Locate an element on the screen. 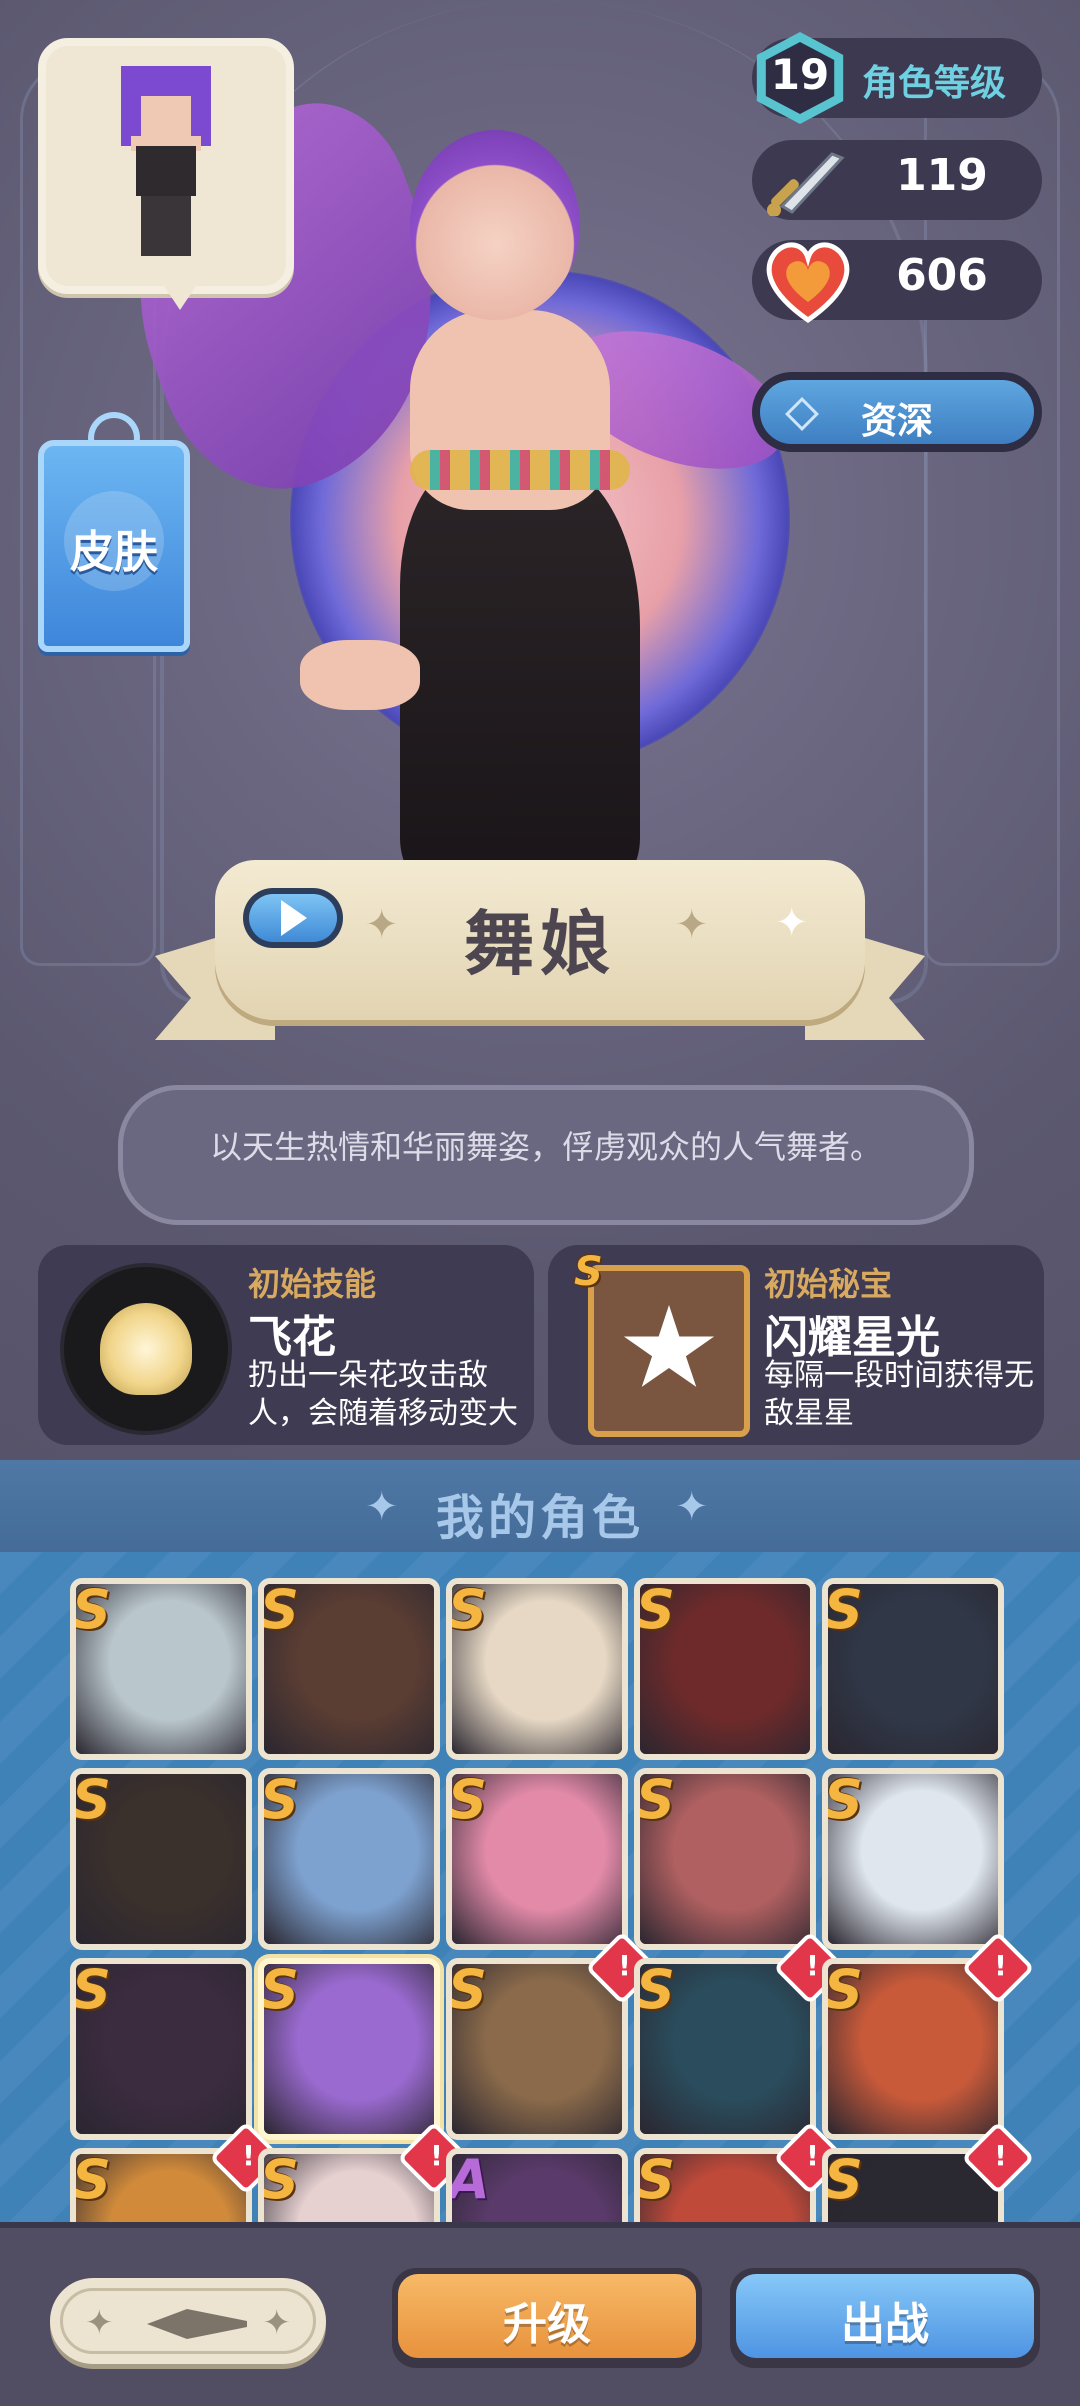 Image resolution: width=1080 pixels, height=2406 pixels. treasure-description: 每隔一段时间获得无敌星星 is located at coordinates (899, 1394).